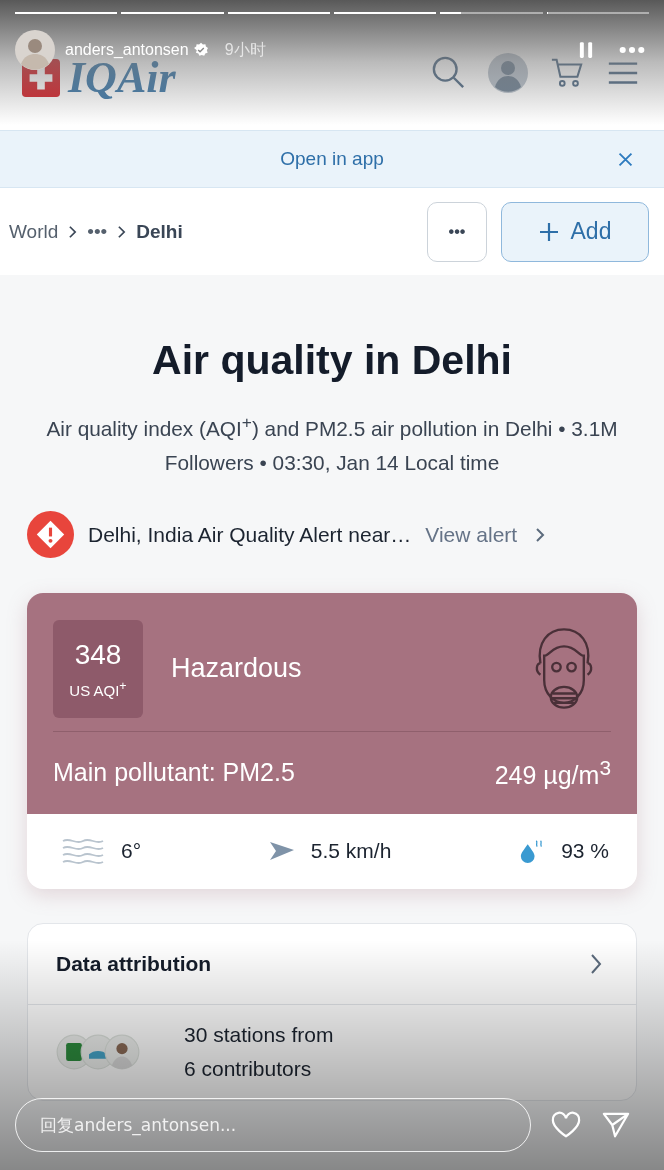 Image resolution: width=664 pixels, height=1170 pixels. Describe the element at coordinates (575, 231) in the screenshot. I see `add-button: Add` at that location.